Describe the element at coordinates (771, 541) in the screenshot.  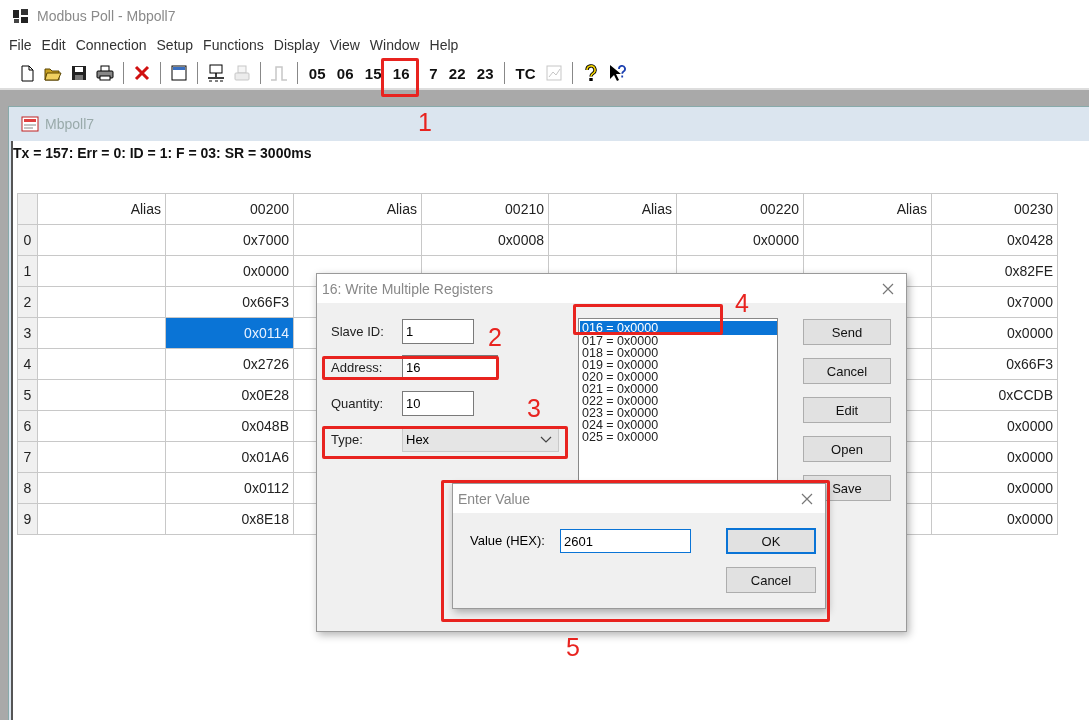
I see `dialog-button: OK` at that location.